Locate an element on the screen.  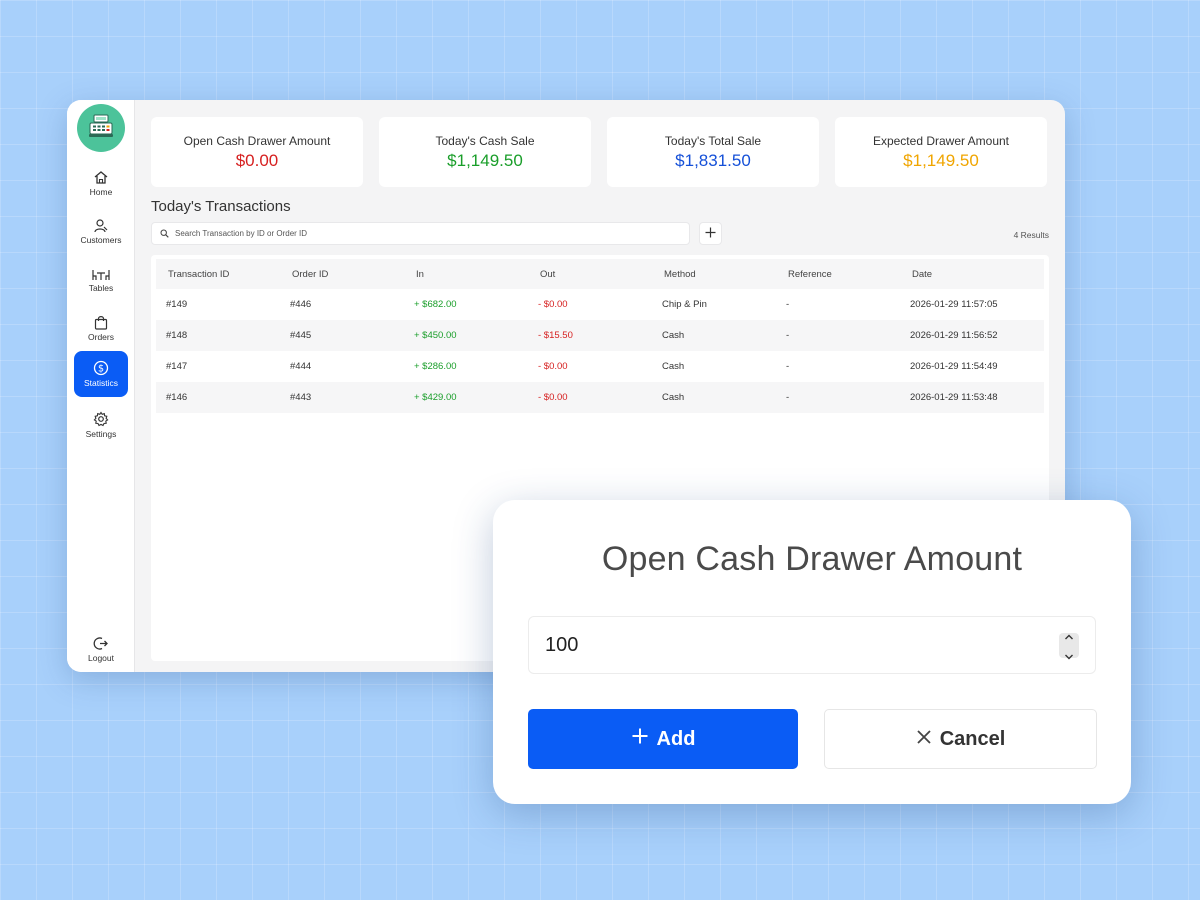
stat-card-cash-sale: Today's Cash Sale $1,149.50 is located at coordinates (485, 152).